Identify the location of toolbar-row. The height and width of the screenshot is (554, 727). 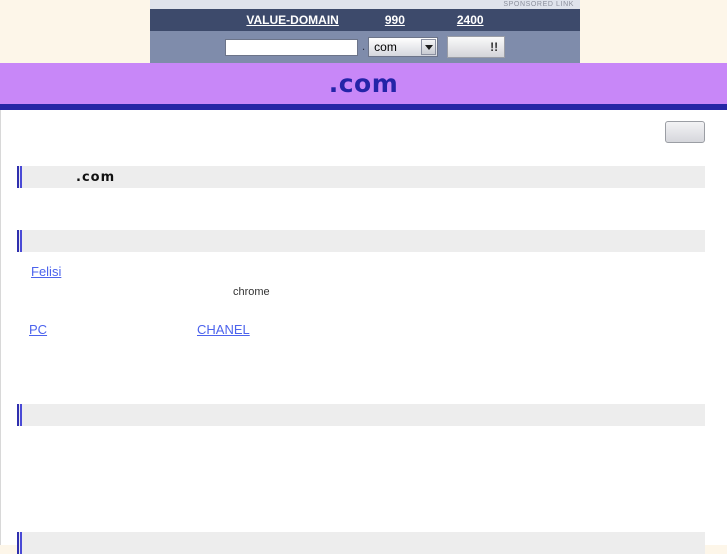
(364, 129).